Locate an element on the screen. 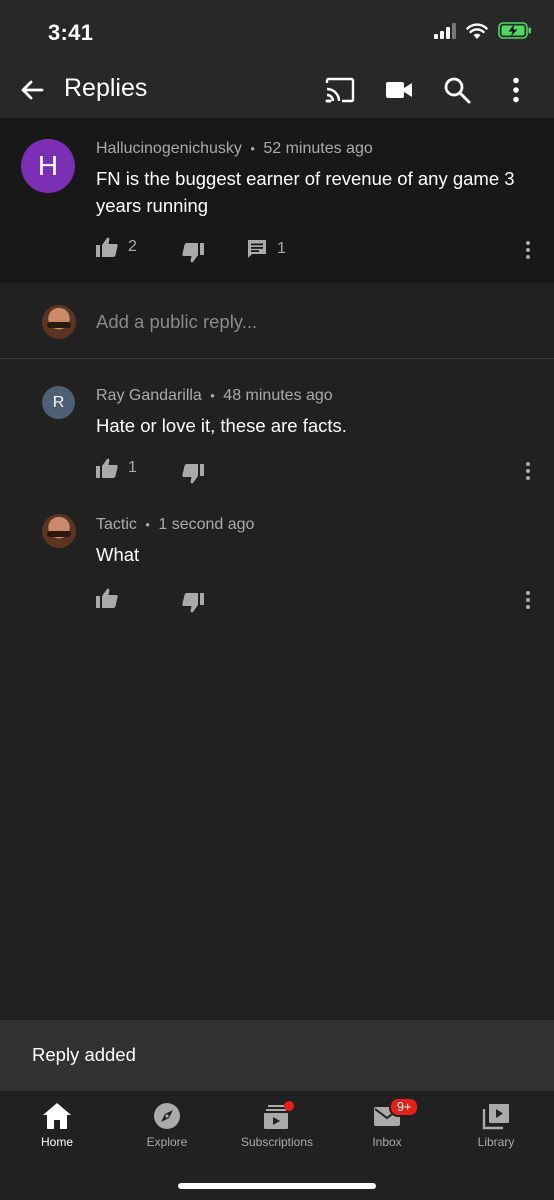 The image size is (554, 1200). comment-icon is located at coordinates (257, 249).